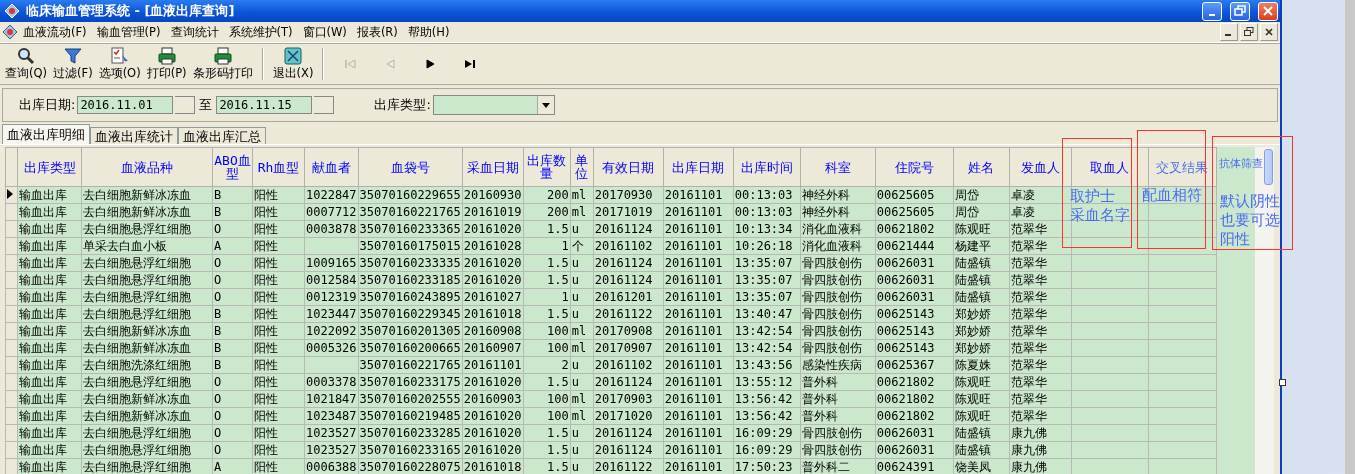  What do you see at coordinates (1028, 467) in the screenshot?
I see `table-cell: 康九佛` at bounding box center [1028, 467].